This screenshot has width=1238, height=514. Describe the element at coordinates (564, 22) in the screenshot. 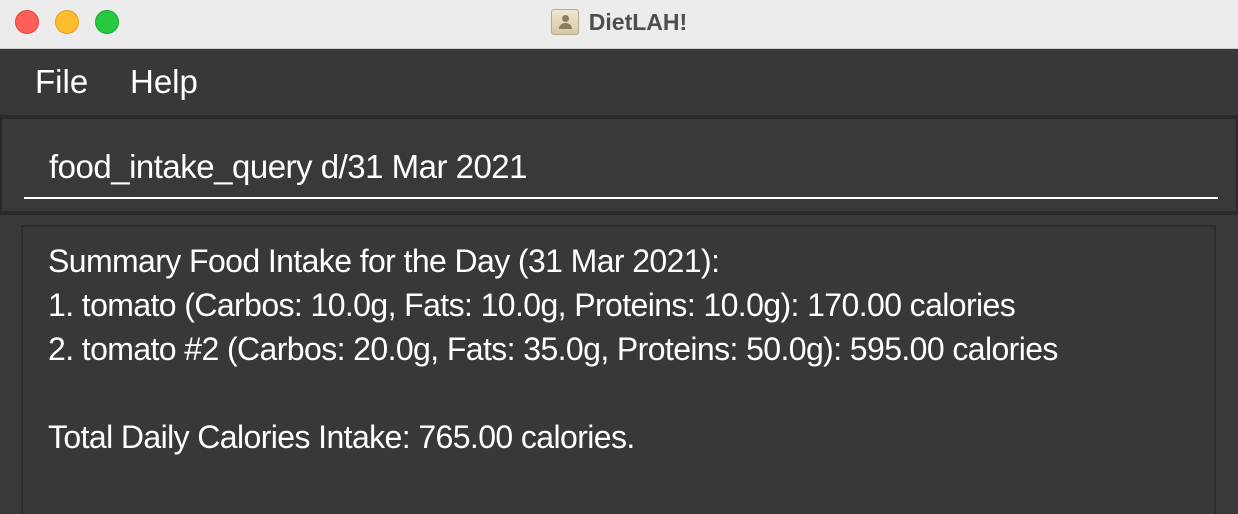

I see `contacts-card-icon` at that location.